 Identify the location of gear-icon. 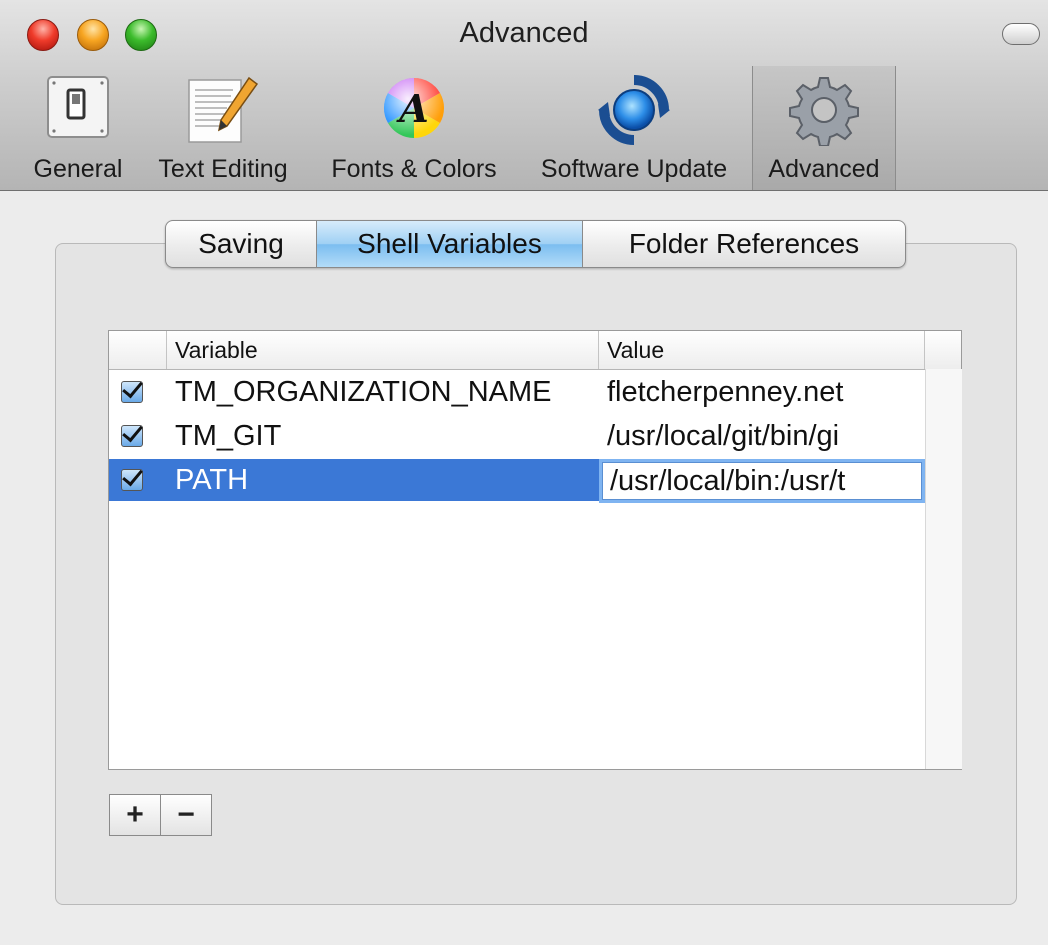
(824, 112).